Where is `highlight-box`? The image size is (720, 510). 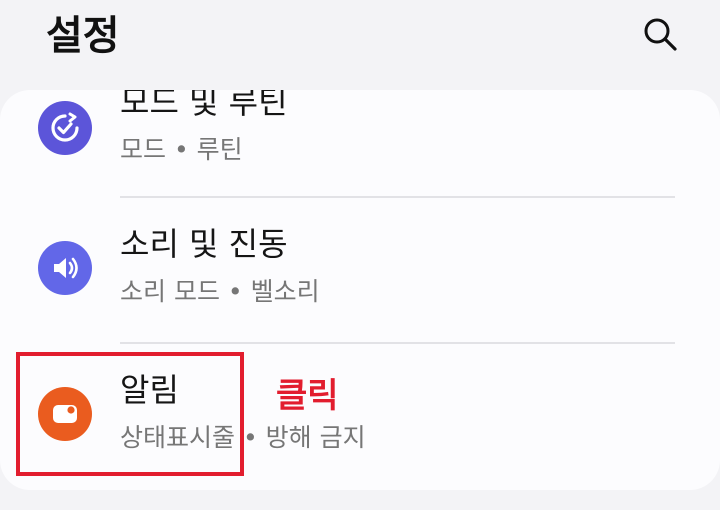 highlight-box is located at coordinates (130, 414).